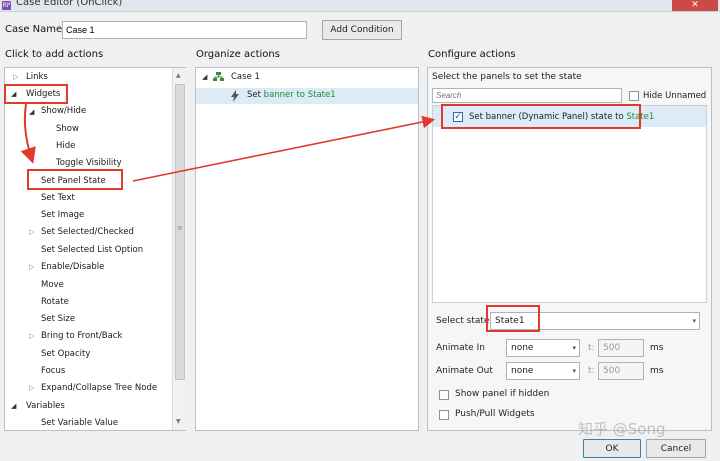 This screenshot has width=720, height=461. I want to click on cancel-button: Cancel, so click(676, 448).